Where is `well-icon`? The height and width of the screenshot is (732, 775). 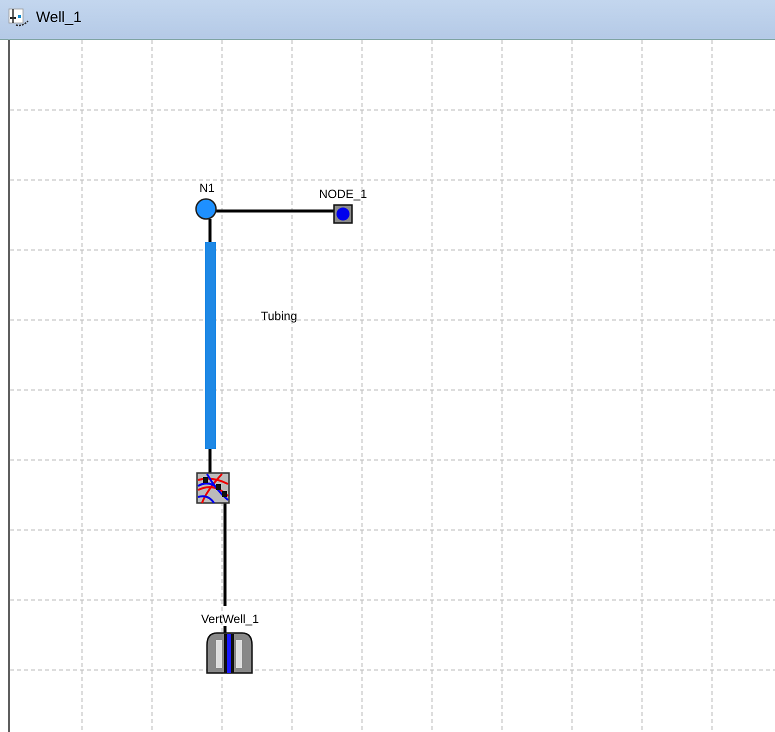 well-icon is located at coordinates (229, 653).